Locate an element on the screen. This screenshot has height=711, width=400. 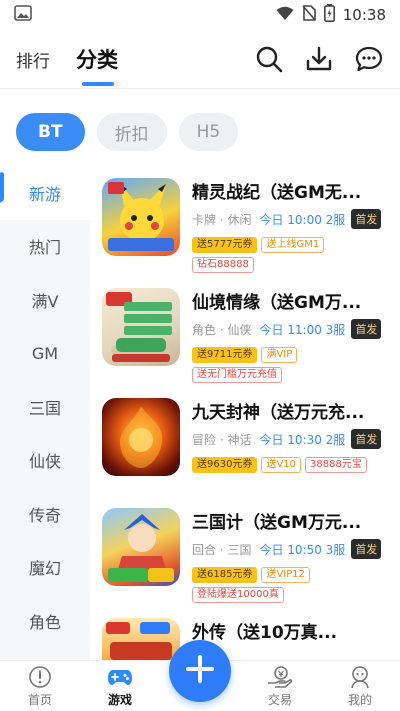
perk-tag: 送V10 is located at coordinates (281, 465).